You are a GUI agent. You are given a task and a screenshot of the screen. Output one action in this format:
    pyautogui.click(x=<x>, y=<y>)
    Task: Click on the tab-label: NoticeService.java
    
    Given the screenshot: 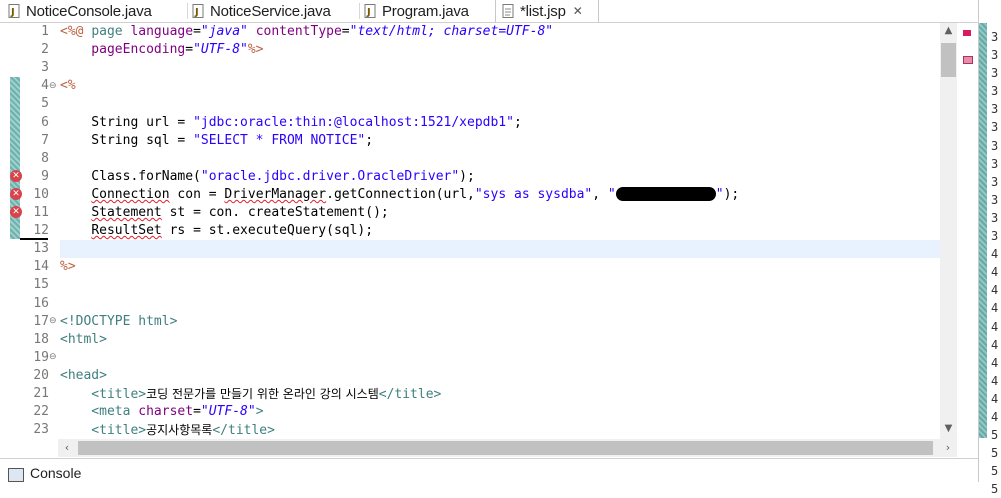 What is the action you would take?
    pyautogui.click(x=270, y=11)
    